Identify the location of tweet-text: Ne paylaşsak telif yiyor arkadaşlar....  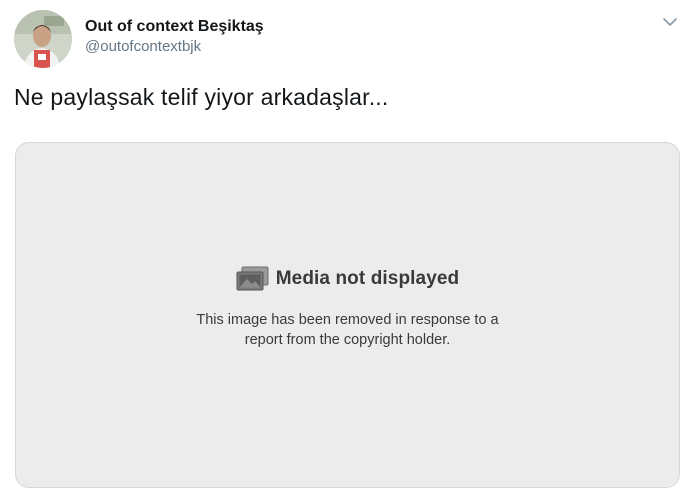
(201, 97).